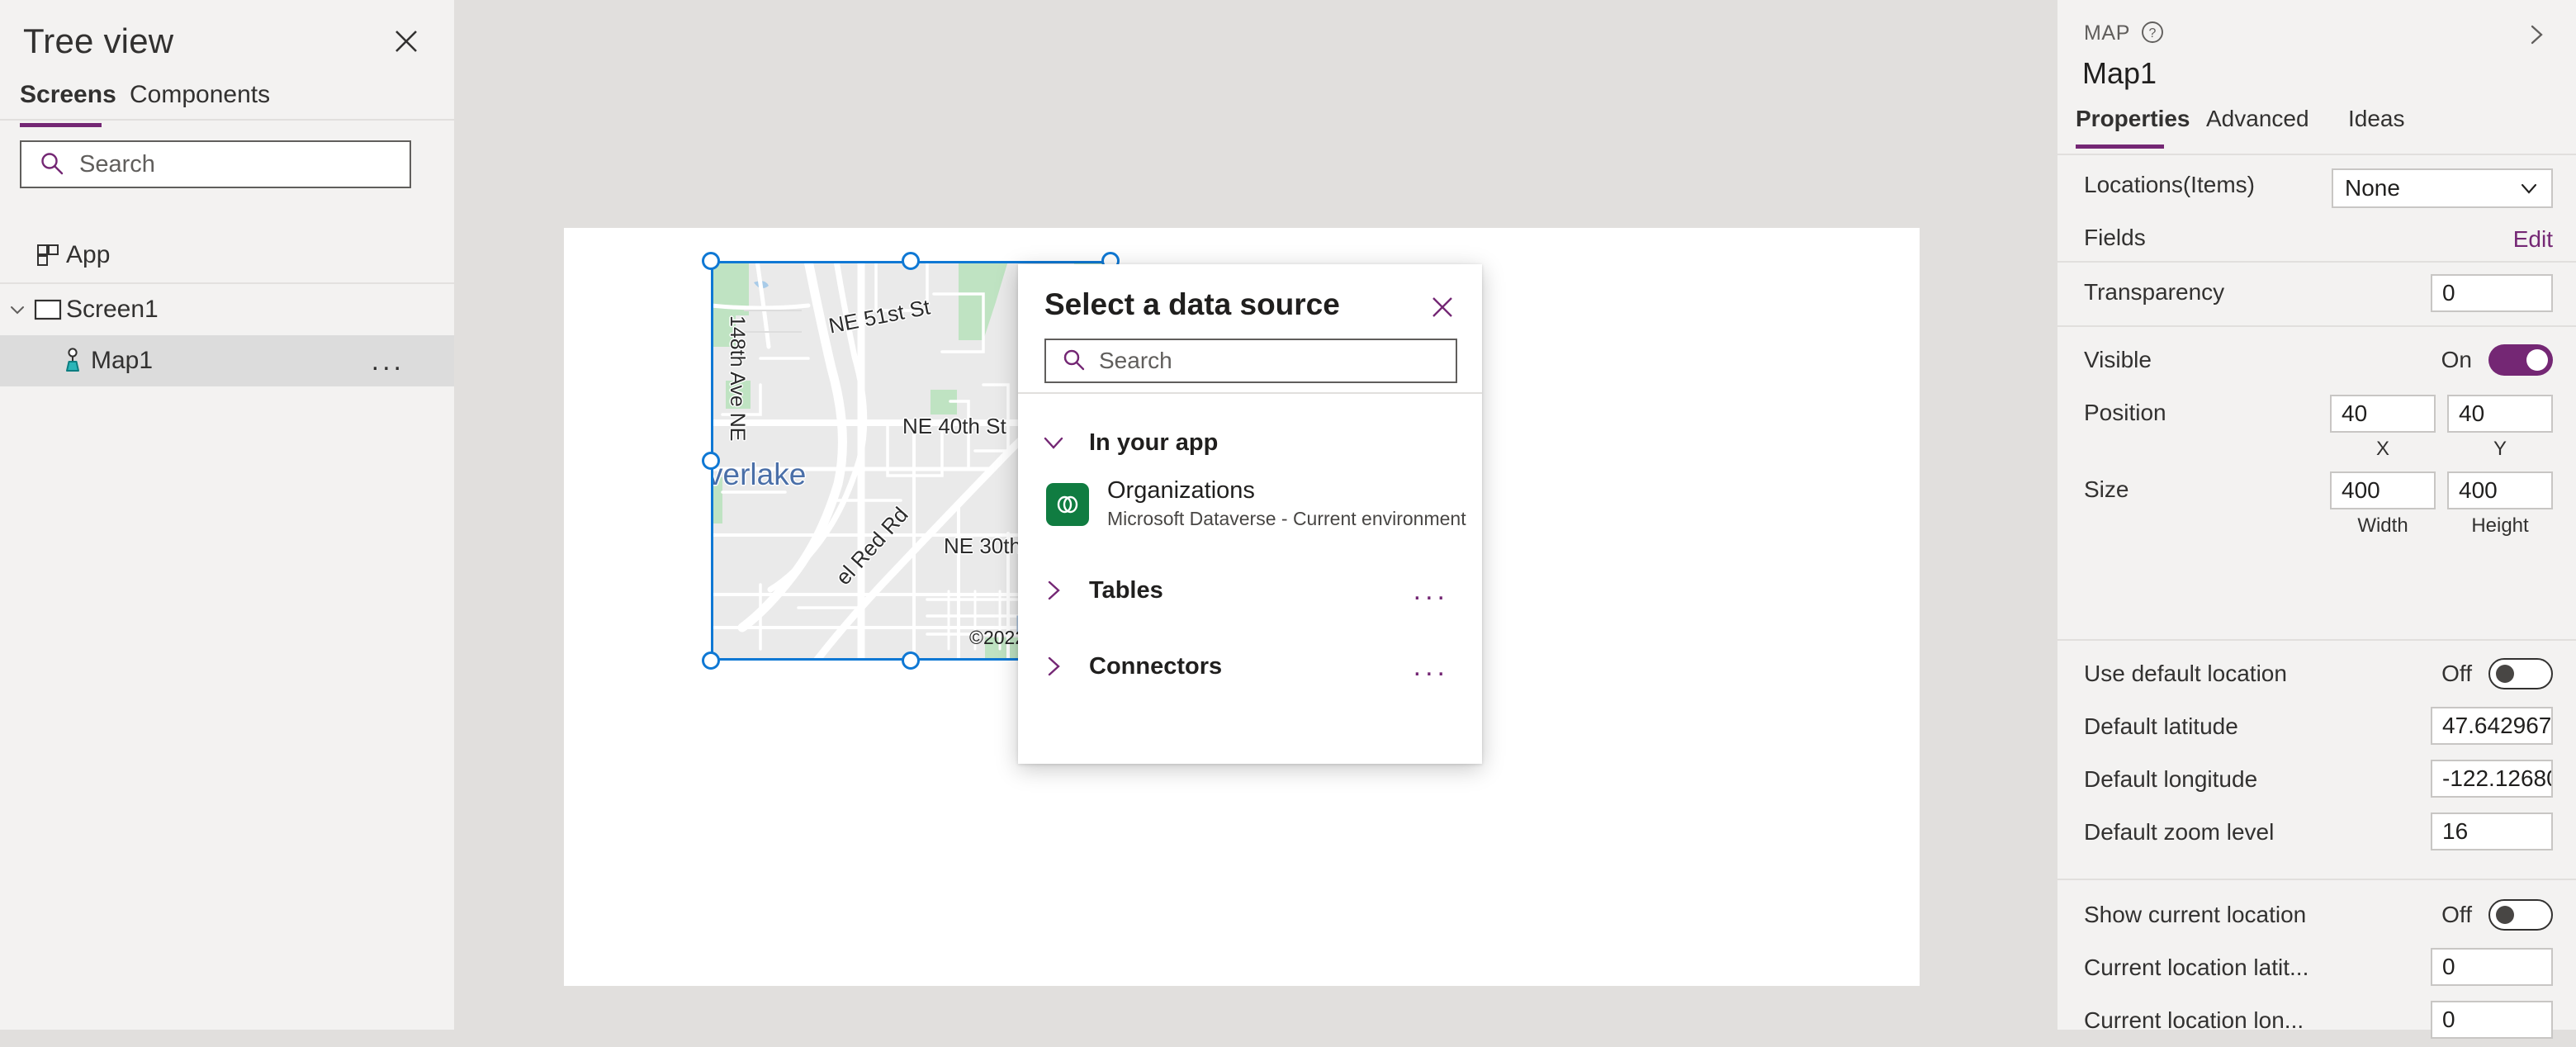 The image size is (2576, 1047). I want to click on resize-handle-sw, so click(711, 661).